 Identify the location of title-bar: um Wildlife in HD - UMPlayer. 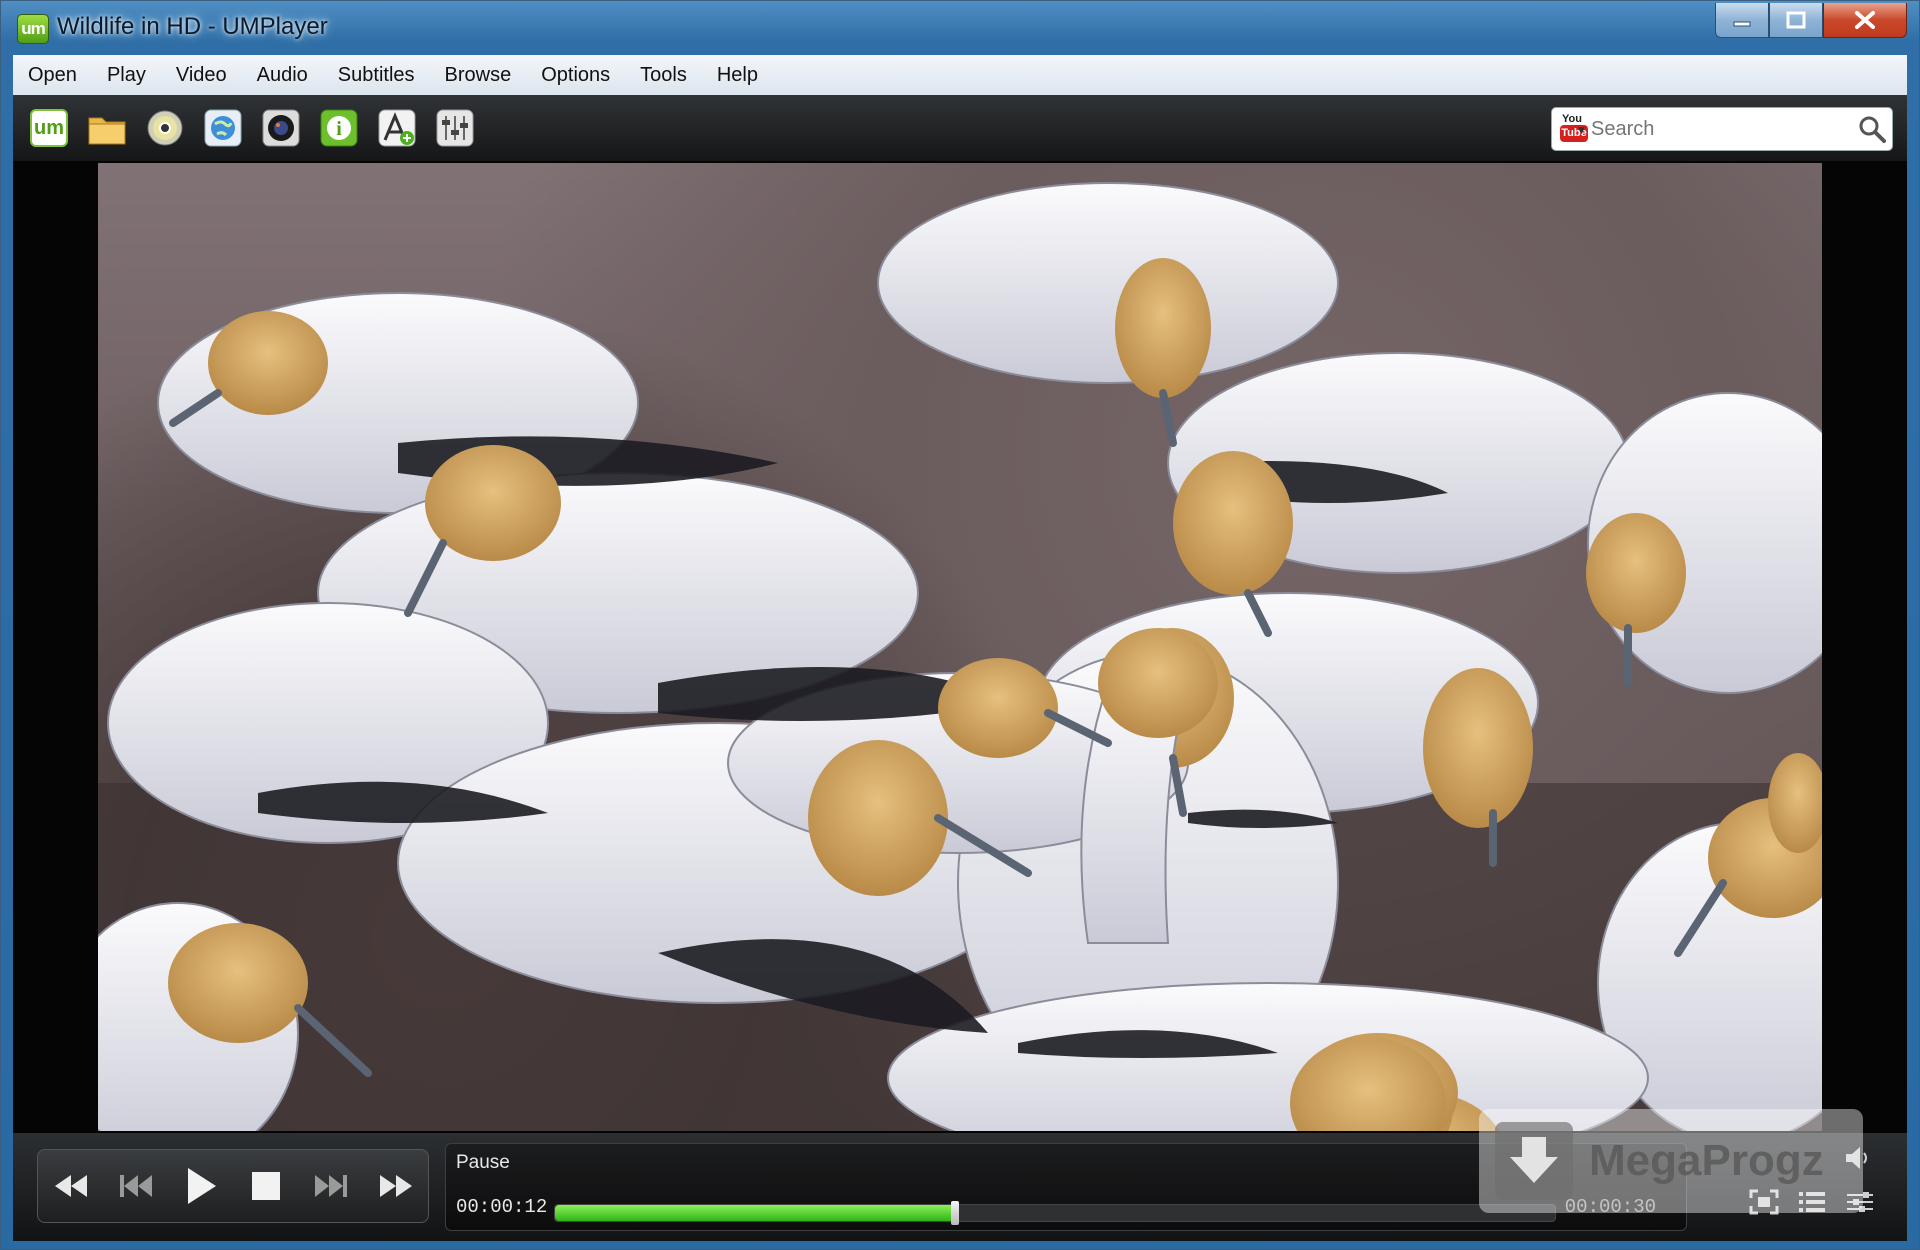
(960, 28).